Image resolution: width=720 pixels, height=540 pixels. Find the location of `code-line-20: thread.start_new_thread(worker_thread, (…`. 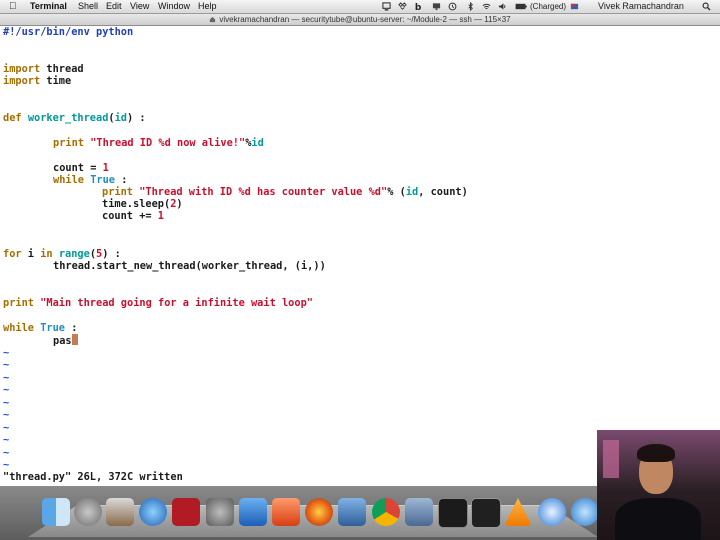

code-line-20: thread.start_new_thread(worker_thread, (… is located at coordinates (189, 266).